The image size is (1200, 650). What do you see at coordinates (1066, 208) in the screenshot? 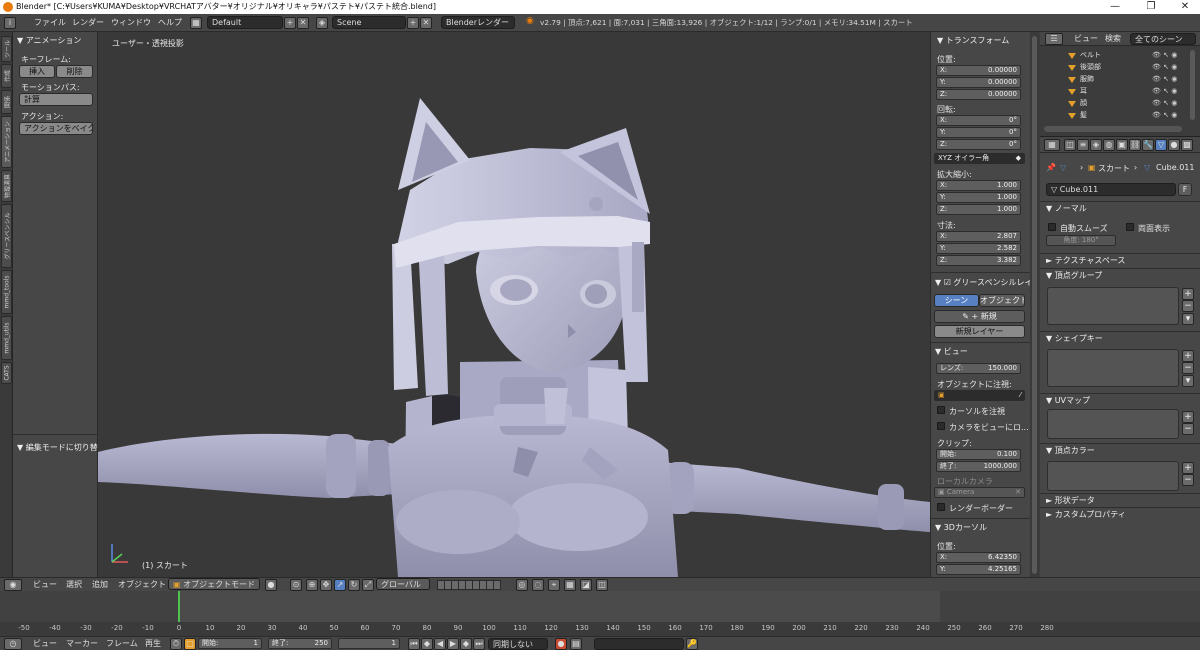
I see `normals-panel-header: ▼ ノーマル` at bounding box center [1066, 208].